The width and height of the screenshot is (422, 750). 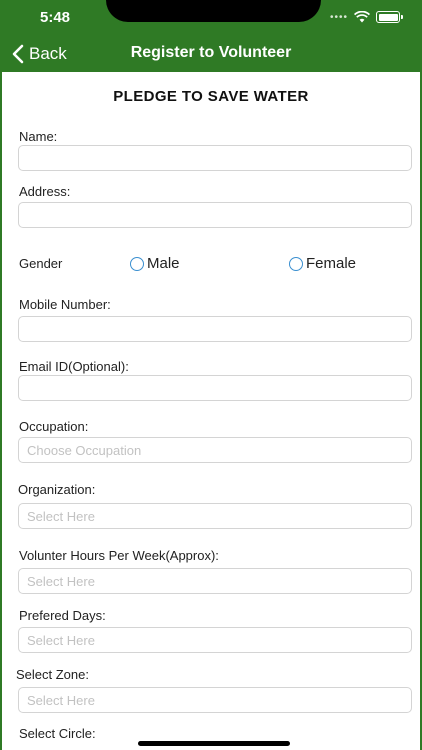 What do you see at coordinates (215, 640) in the screenshot?
I see `days-select: Select Here` at bounding box center [215, 640].